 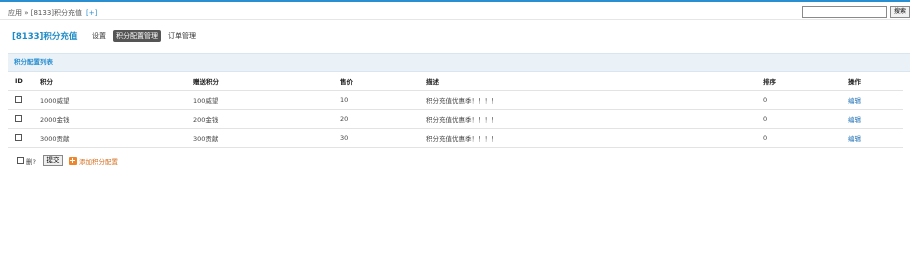 I want to click on add-icon, so click(x=72, y=160).